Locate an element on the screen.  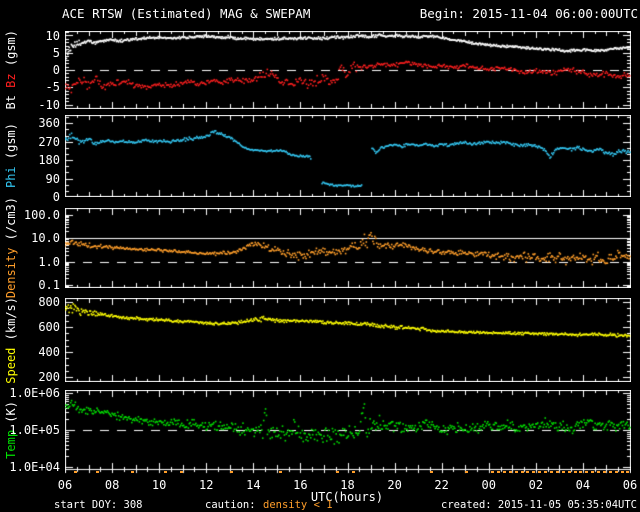
speed-ytick-label: 400 is located at coordinates (49, 352).